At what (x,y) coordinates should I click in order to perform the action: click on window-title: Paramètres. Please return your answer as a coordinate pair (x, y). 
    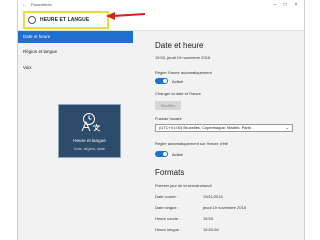
    Looking at the image, I should click on (41, 4).